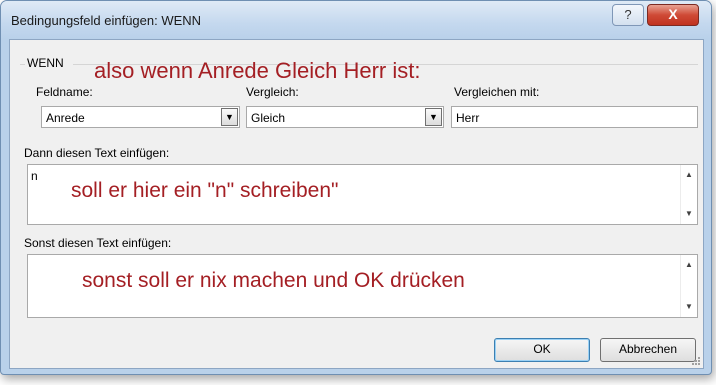  What do you see at coordinates (45, 63) in the screenshot?
I see `group-label: WENN` at bounding box center [45, 63].